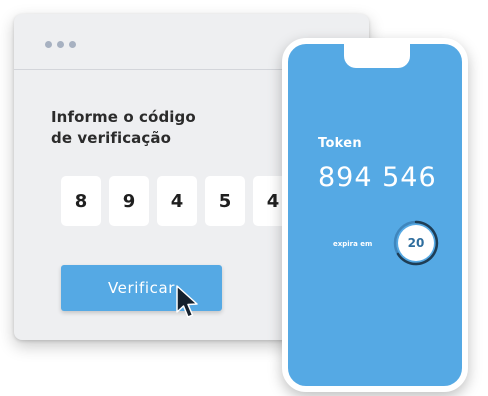 The height and width of the screenshot is (396, 488). I want to click on phone-notch, so click(377, 56).